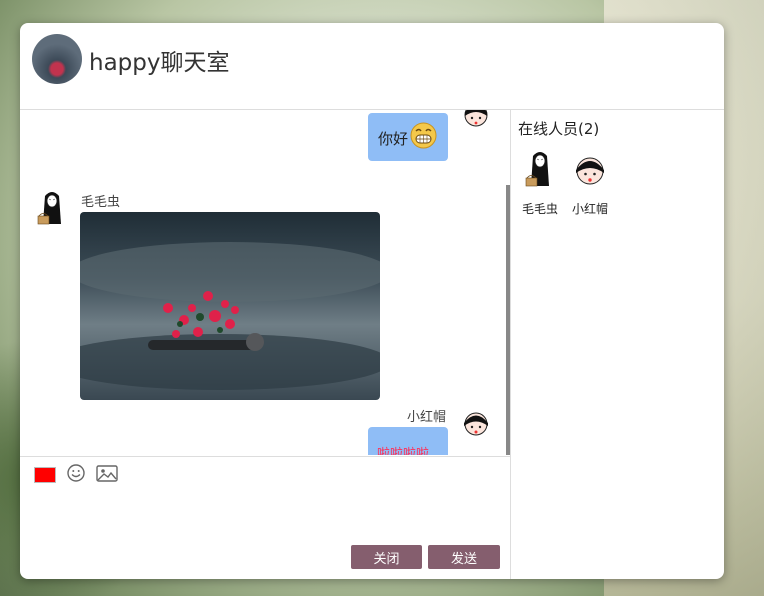 Image resolution: width=764 pixels, height=596 pixels. What do you see at coordinates (101, 202) in the screenshot?
I see `message-sender: 毛毛虫` at bounding box center [101, 202].